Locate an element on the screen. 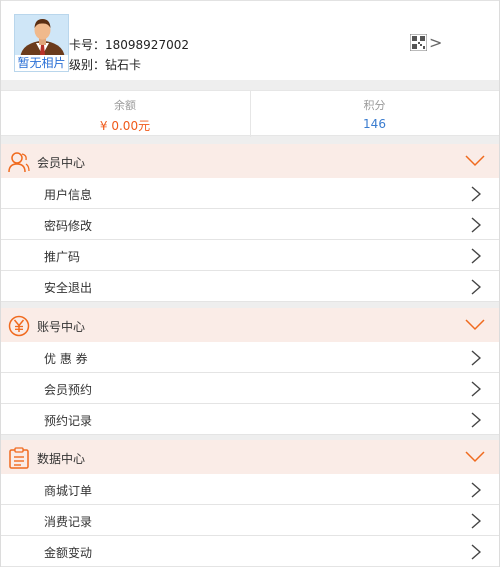 The height and width of the screenshot is (567, 500). section-header-account: 账号中心 is located at coordinates (250, 325).